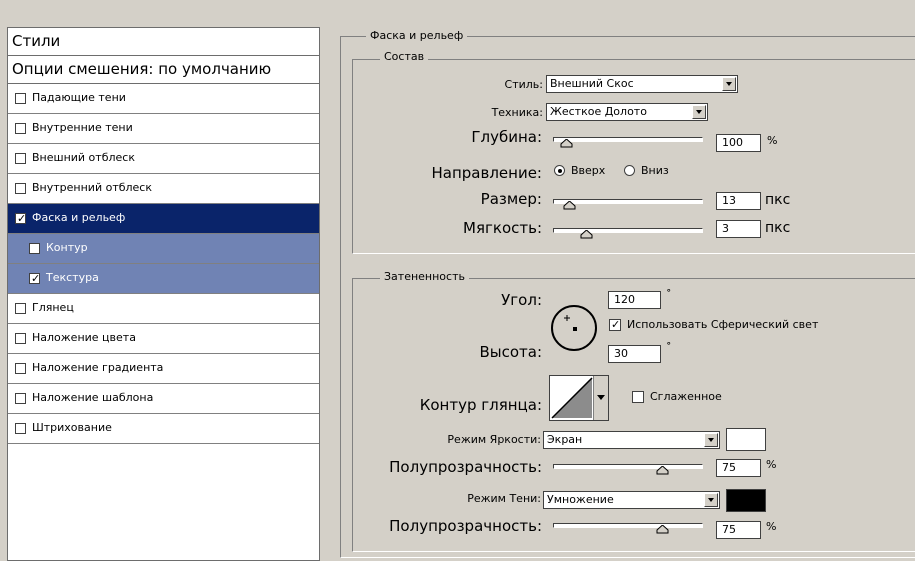 The image size is (915, 561). I want to click on shadow-color-swatch, so click(746, 500).